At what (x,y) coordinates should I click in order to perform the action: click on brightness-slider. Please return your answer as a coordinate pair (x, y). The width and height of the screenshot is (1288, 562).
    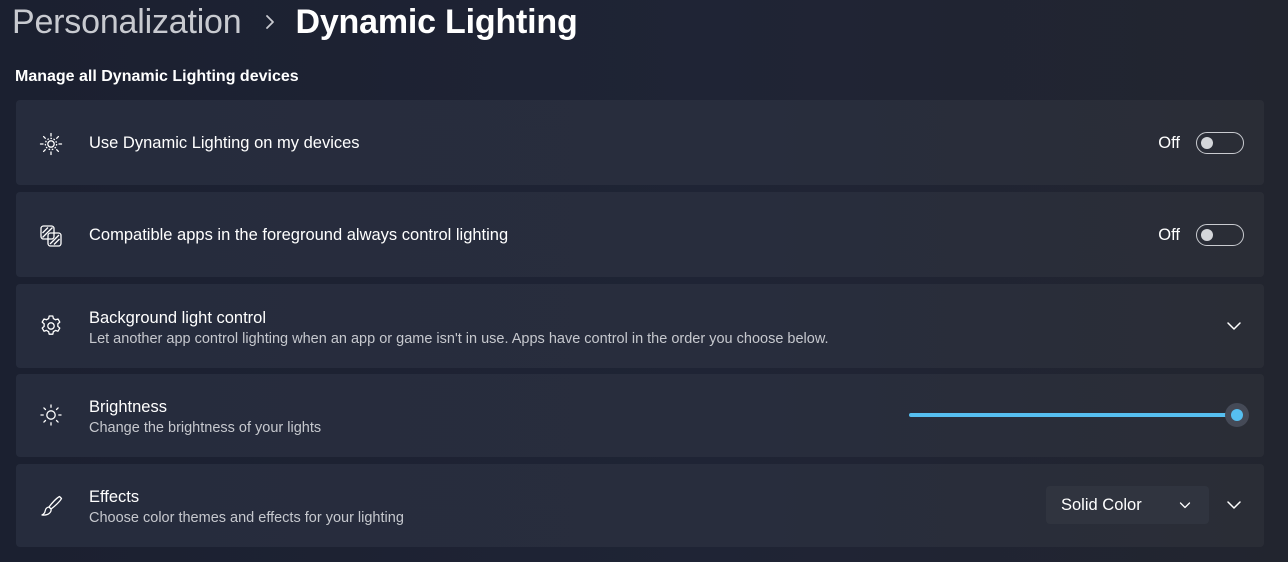
    Looking at the image, I should click on (1079, 415).